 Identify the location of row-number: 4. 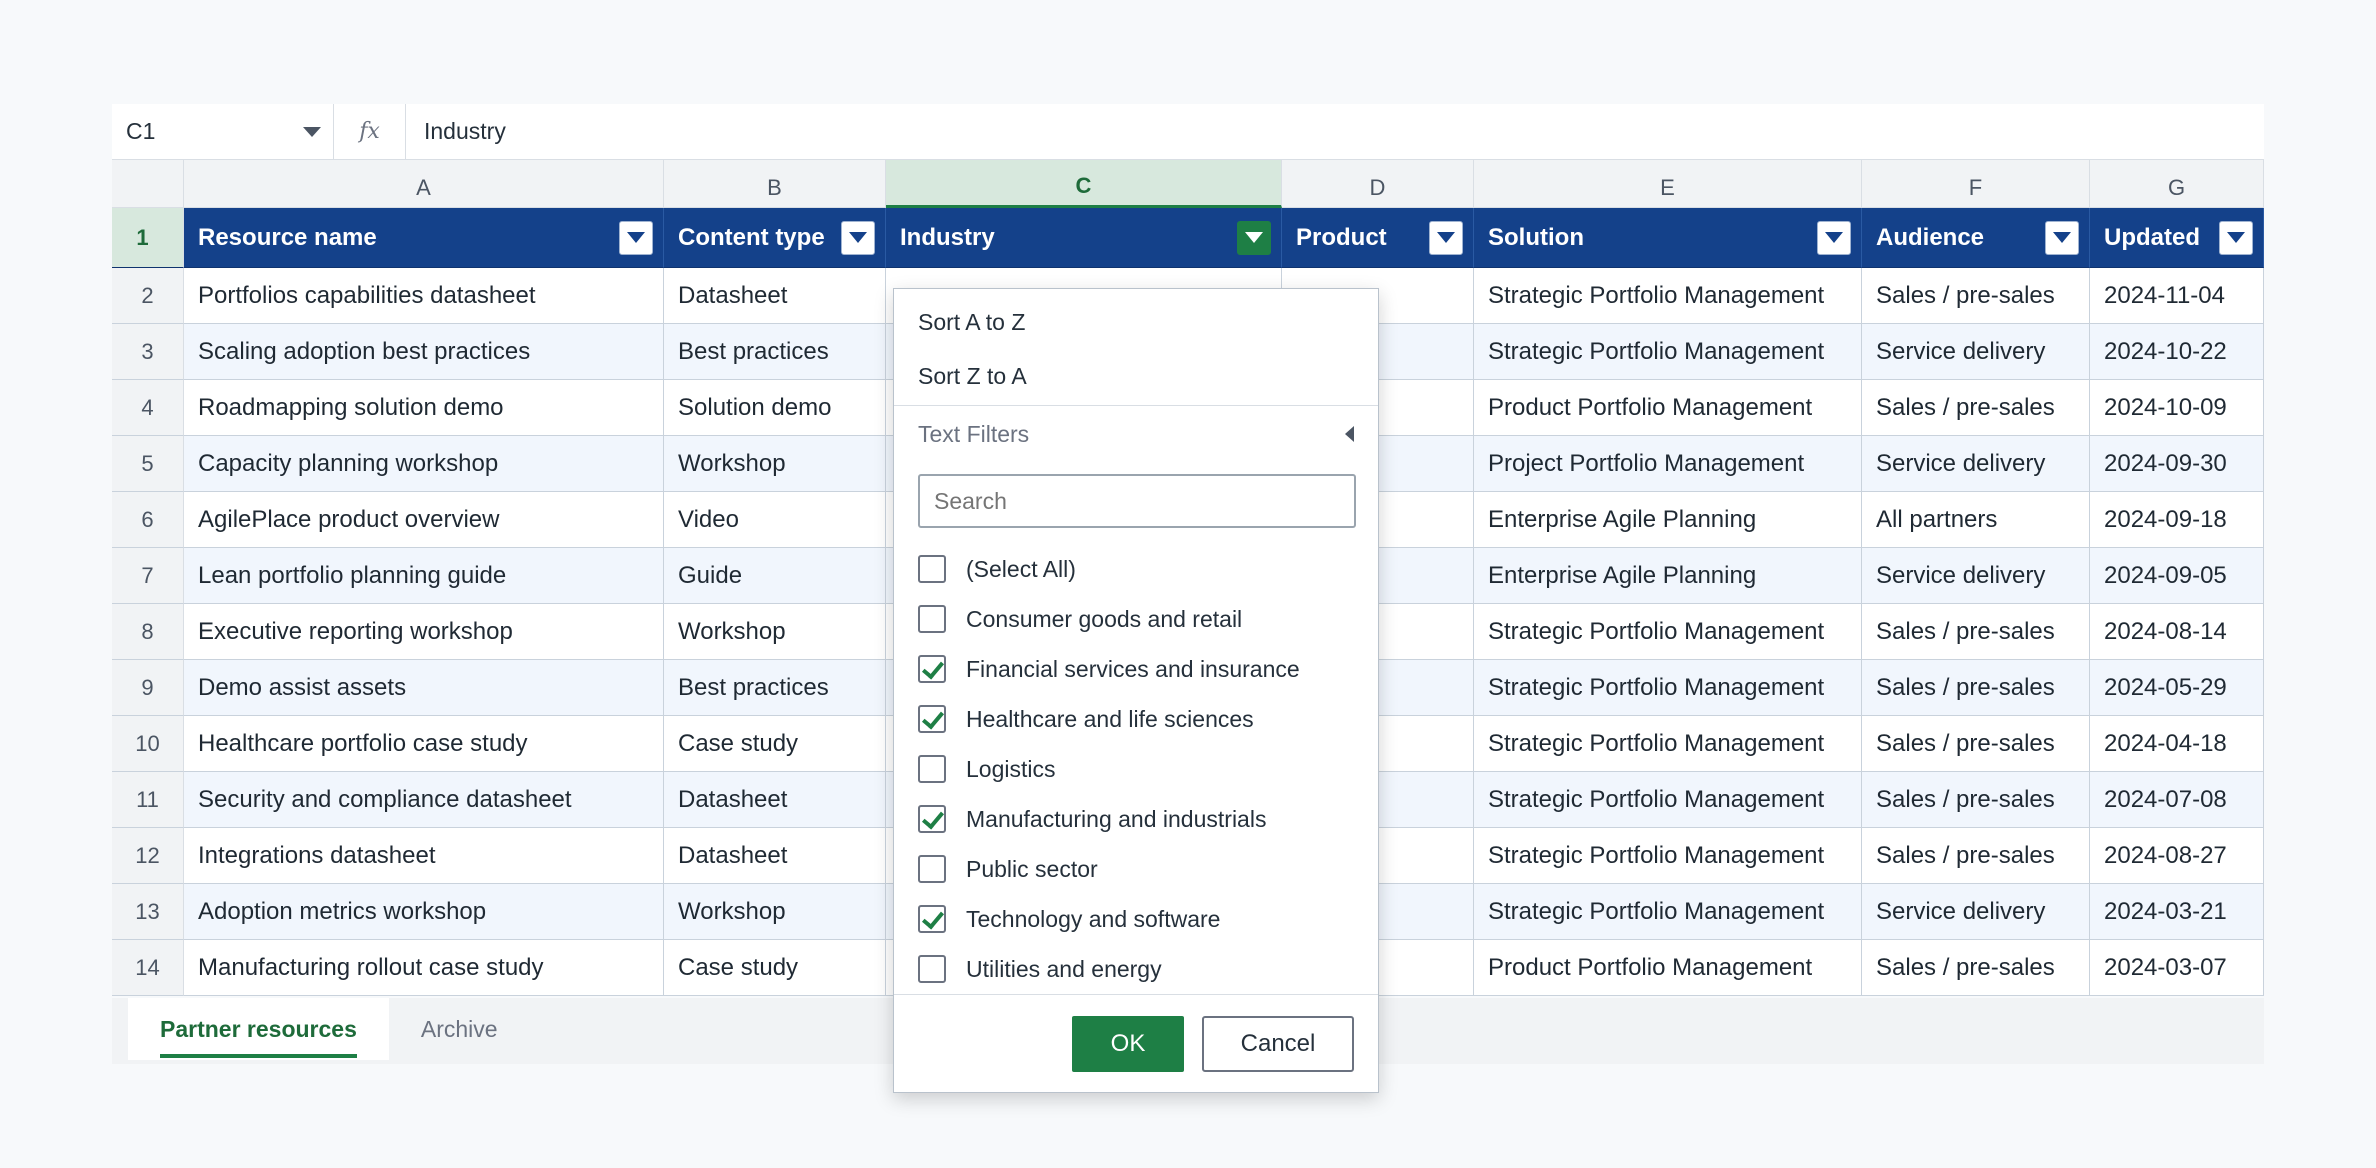
(148, 408).